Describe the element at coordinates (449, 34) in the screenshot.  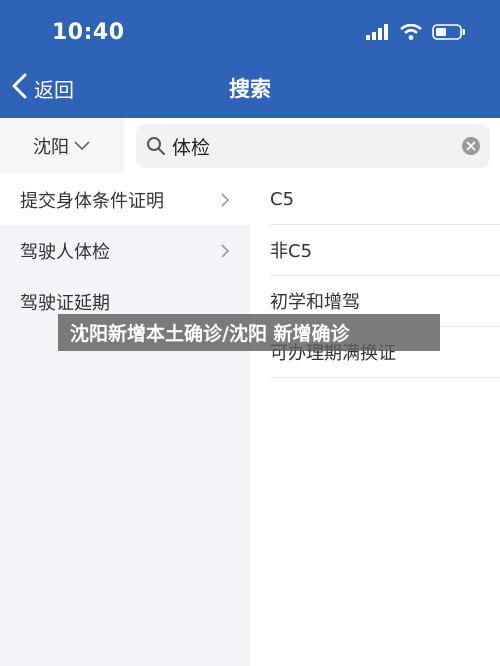
I see `battery-icon` at that location.